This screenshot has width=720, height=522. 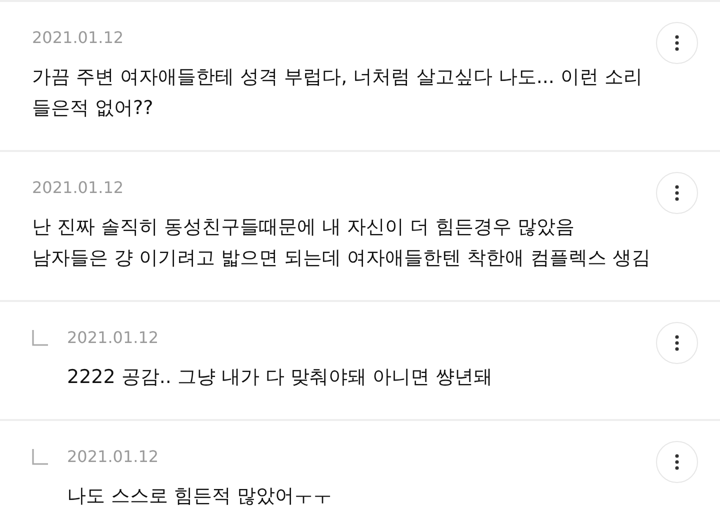 What do you see at coordinates (200, 496) in the screenshot?
I see `comment-text: 나도 스스로 힘든적 많았어ㅜㅜ` at bounding box center [200, 496].